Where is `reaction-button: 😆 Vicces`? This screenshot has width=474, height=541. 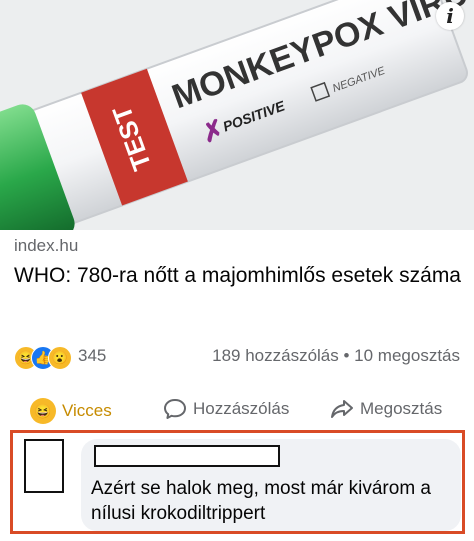
reaction-button: 😆 Vicces is located at coordinates (71, 411).